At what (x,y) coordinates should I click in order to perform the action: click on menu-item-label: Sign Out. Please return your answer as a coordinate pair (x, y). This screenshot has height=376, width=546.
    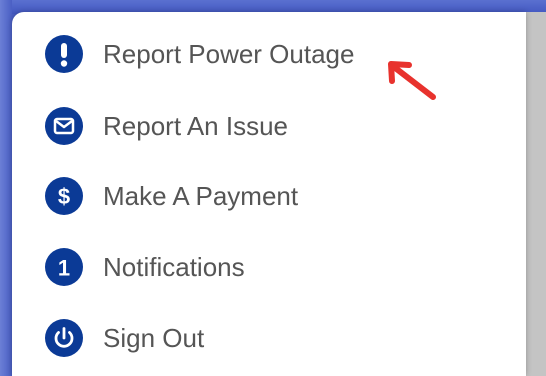
    Looking at the image, I should click on (154, 337).